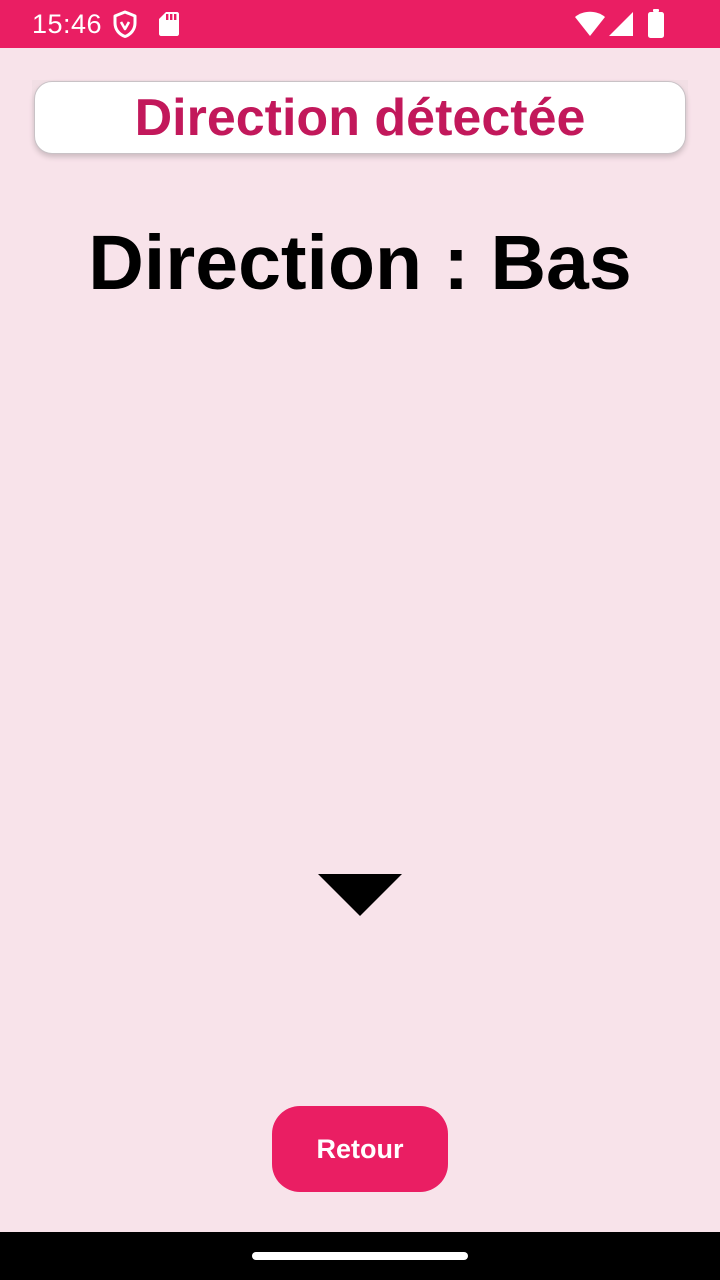 The image size is (720, 1280). What do you see at coordinates (125, 26) in the screenshot?
I see `shield-icon` at bounding box center [125, 26].